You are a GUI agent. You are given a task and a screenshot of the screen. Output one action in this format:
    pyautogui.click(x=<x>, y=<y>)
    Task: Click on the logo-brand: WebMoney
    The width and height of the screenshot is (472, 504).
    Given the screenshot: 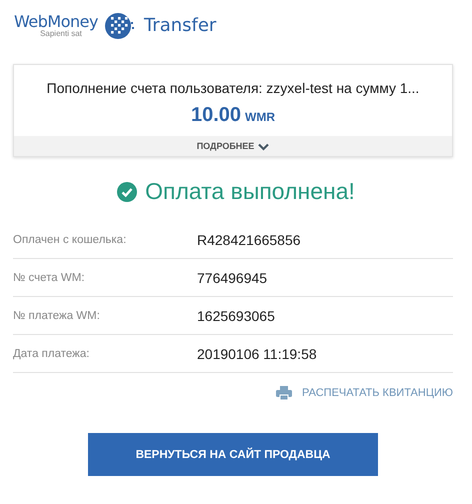 What is the action you would take?
    pyautogui.click(x=56, y=21)
    